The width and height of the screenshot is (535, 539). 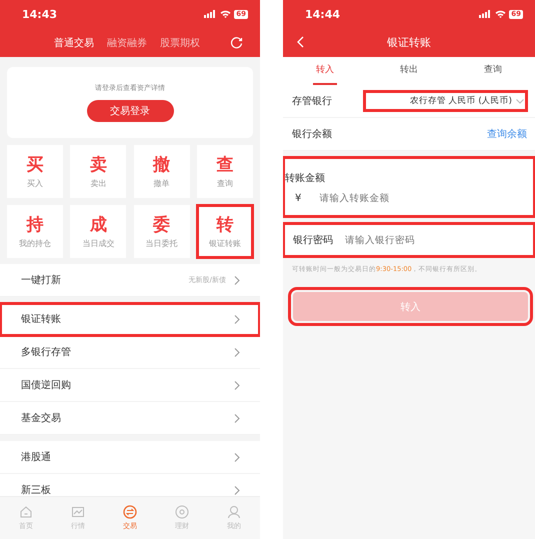 I want to click on quick-action-tile: 委 当日委托, so click(x=162, y=231).